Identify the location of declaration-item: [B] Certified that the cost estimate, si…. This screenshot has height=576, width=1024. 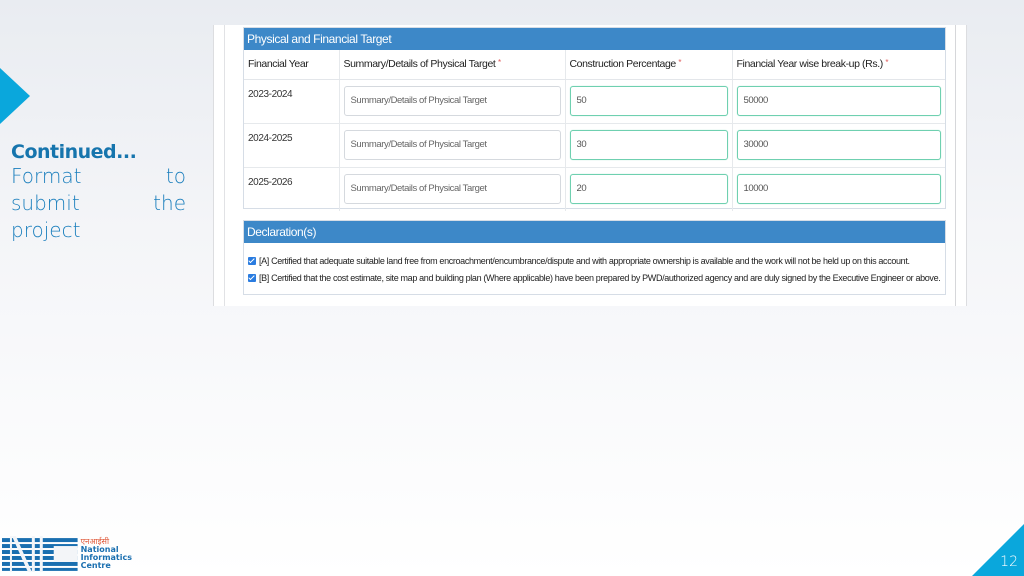
(594, 278).